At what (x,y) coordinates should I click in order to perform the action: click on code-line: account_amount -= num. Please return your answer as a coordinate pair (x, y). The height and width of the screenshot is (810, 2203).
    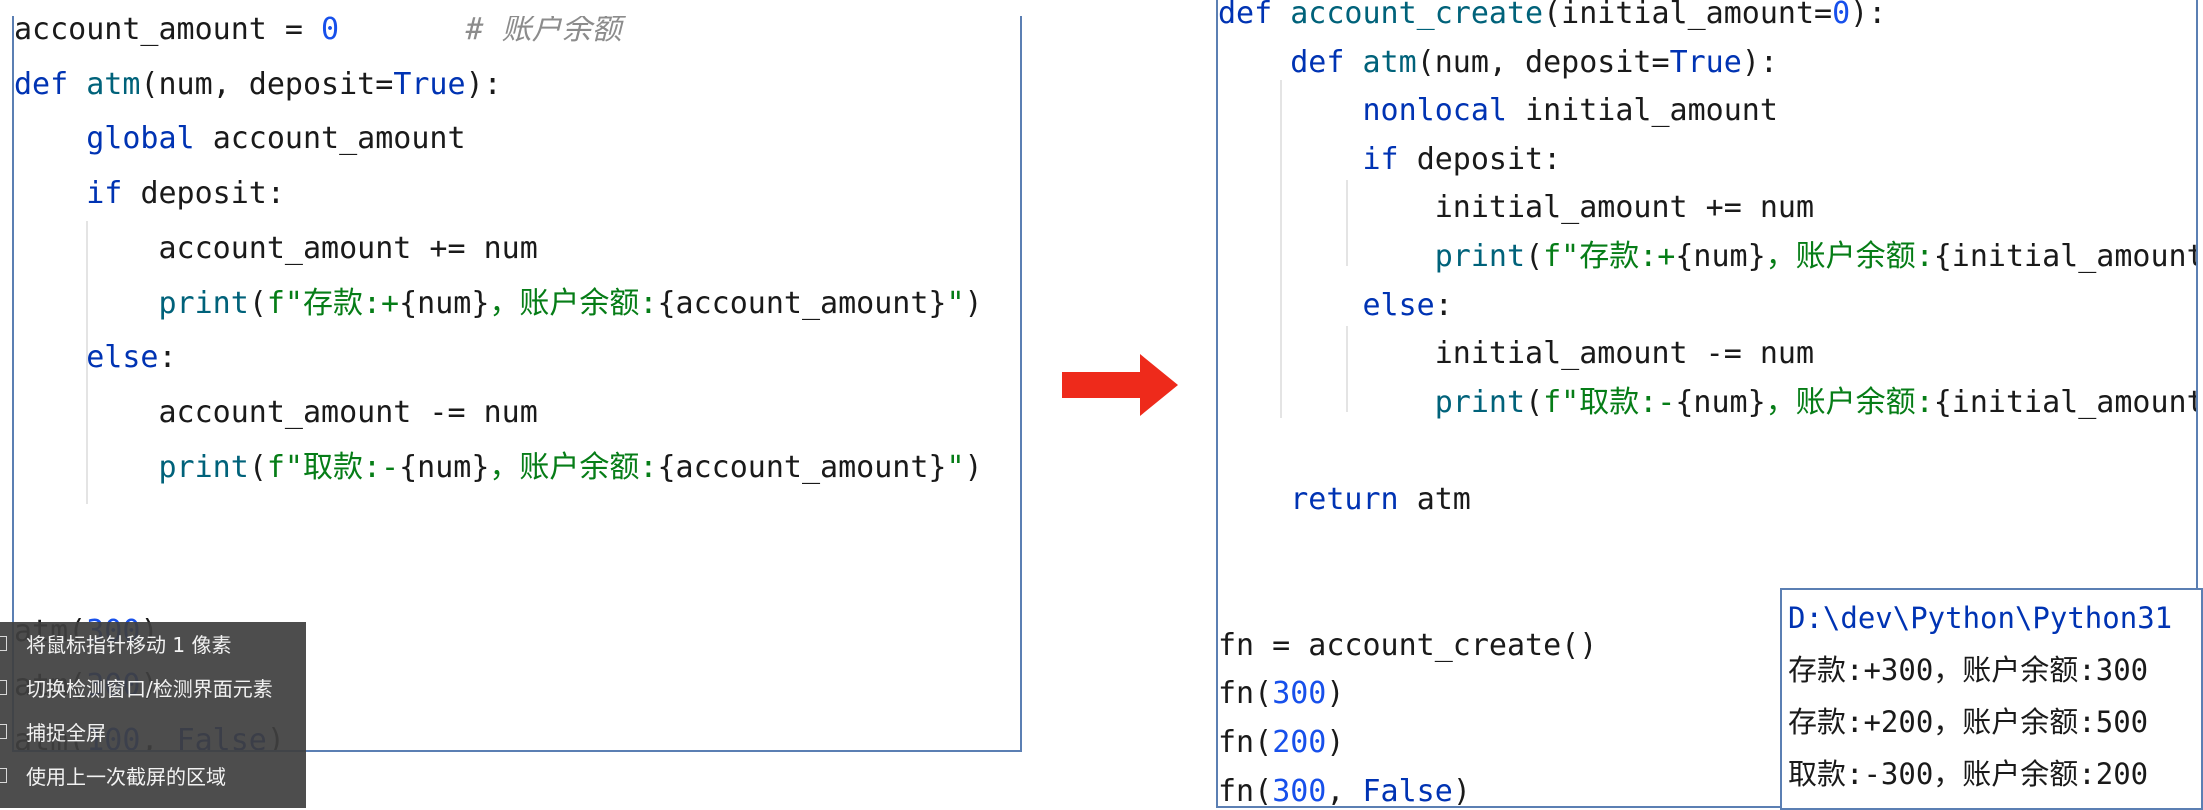
    Looking at the image, I should click on (275, 413).